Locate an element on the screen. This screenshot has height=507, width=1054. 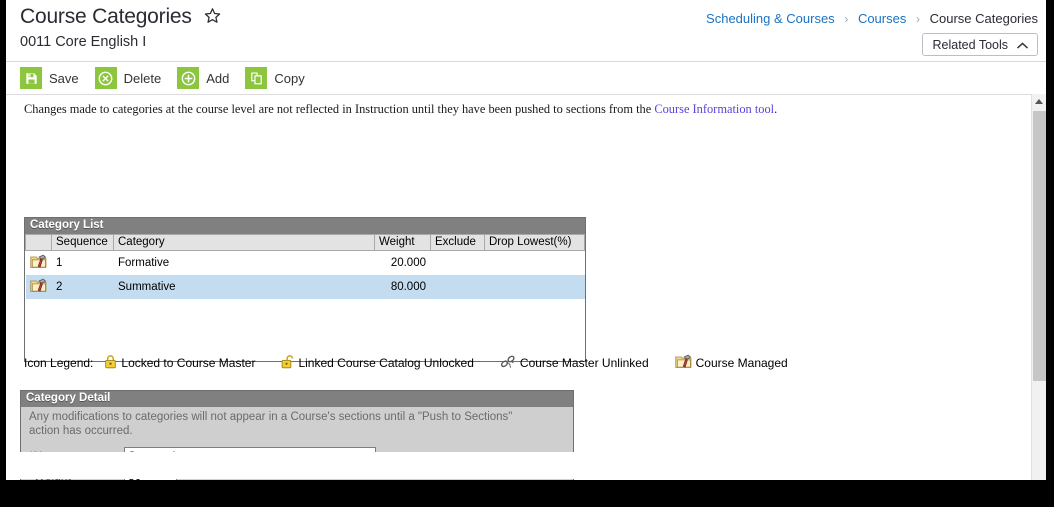
column-header-drop-lowest: Drop Lowest(%) is located at coordinates (534, 242).